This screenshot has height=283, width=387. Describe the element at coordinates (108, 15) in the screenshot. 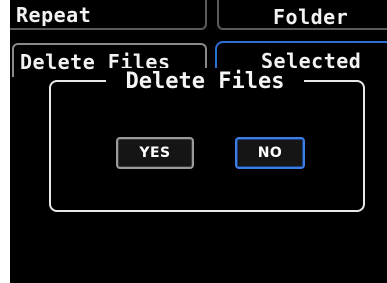

I see `menu-item-repeat: Repeat` at that location.